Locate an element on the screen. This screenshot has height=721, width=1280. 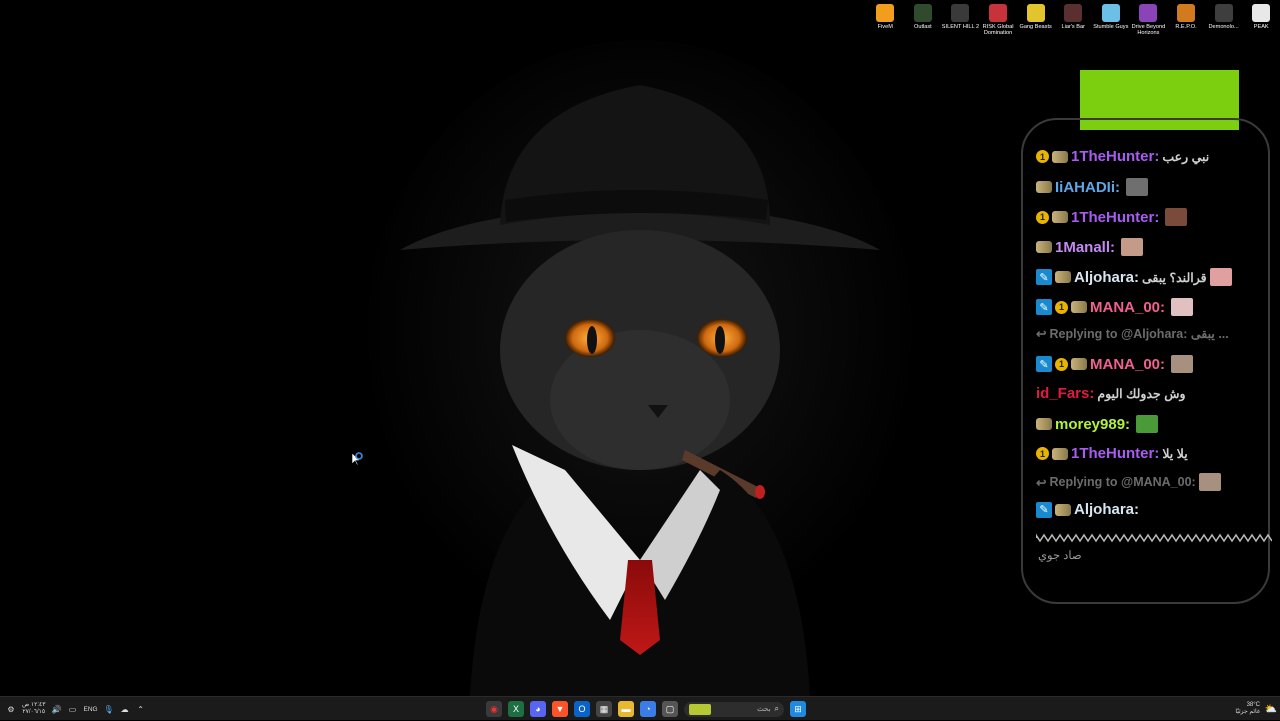
system-tray: ⚙ ١٢:٤٣ ص ٢٧/٠٦/١٥ 🔊 ▭ ENG 🎙 ☁ ⌃ is located at coordinates (76, 709).